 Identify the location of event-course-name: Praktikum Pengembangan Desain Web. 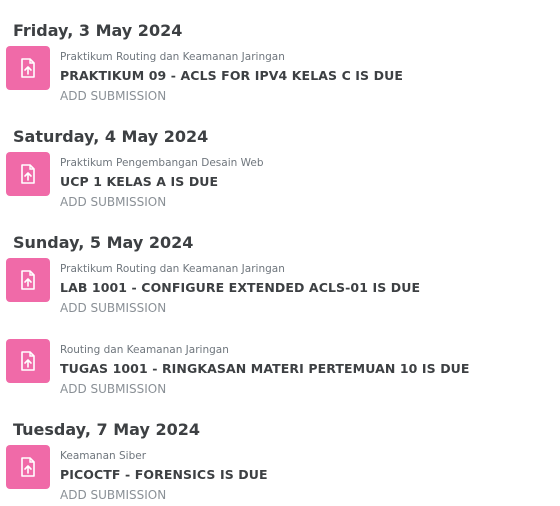
(162, 163).